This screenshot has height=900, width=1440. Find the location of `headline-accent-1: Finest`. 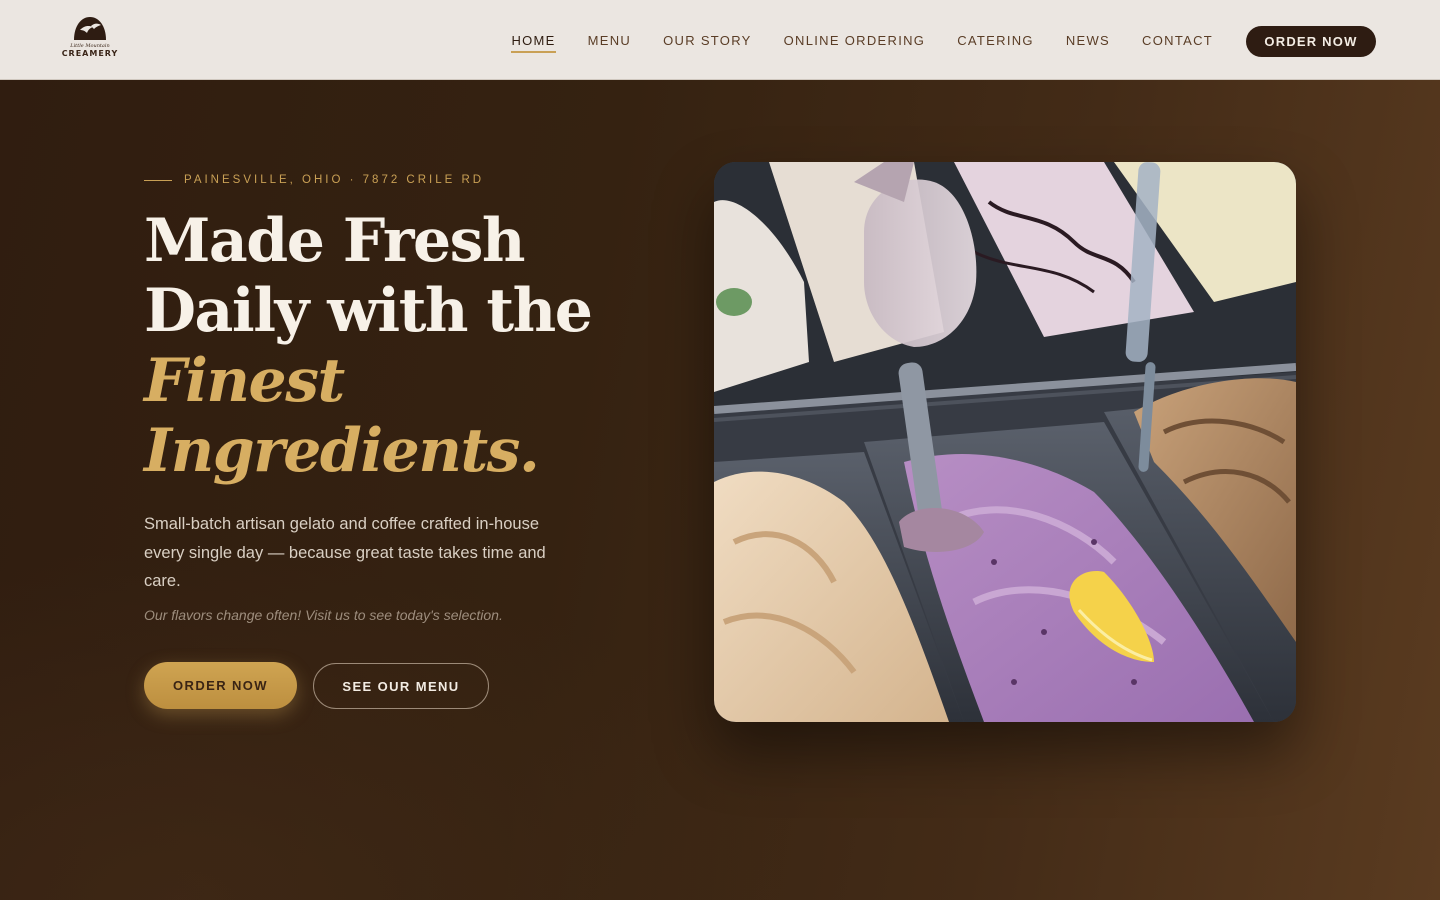

headline-accent-1: Finest is located at coordinates (244, 381).